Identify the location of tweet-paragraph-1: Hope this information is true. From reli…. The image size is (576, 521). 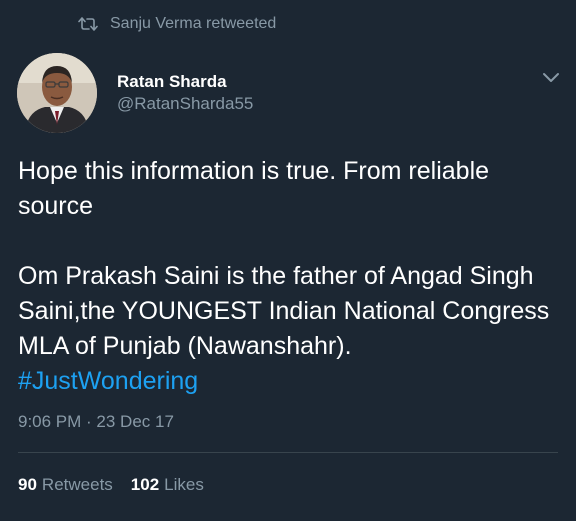
(254, 188).